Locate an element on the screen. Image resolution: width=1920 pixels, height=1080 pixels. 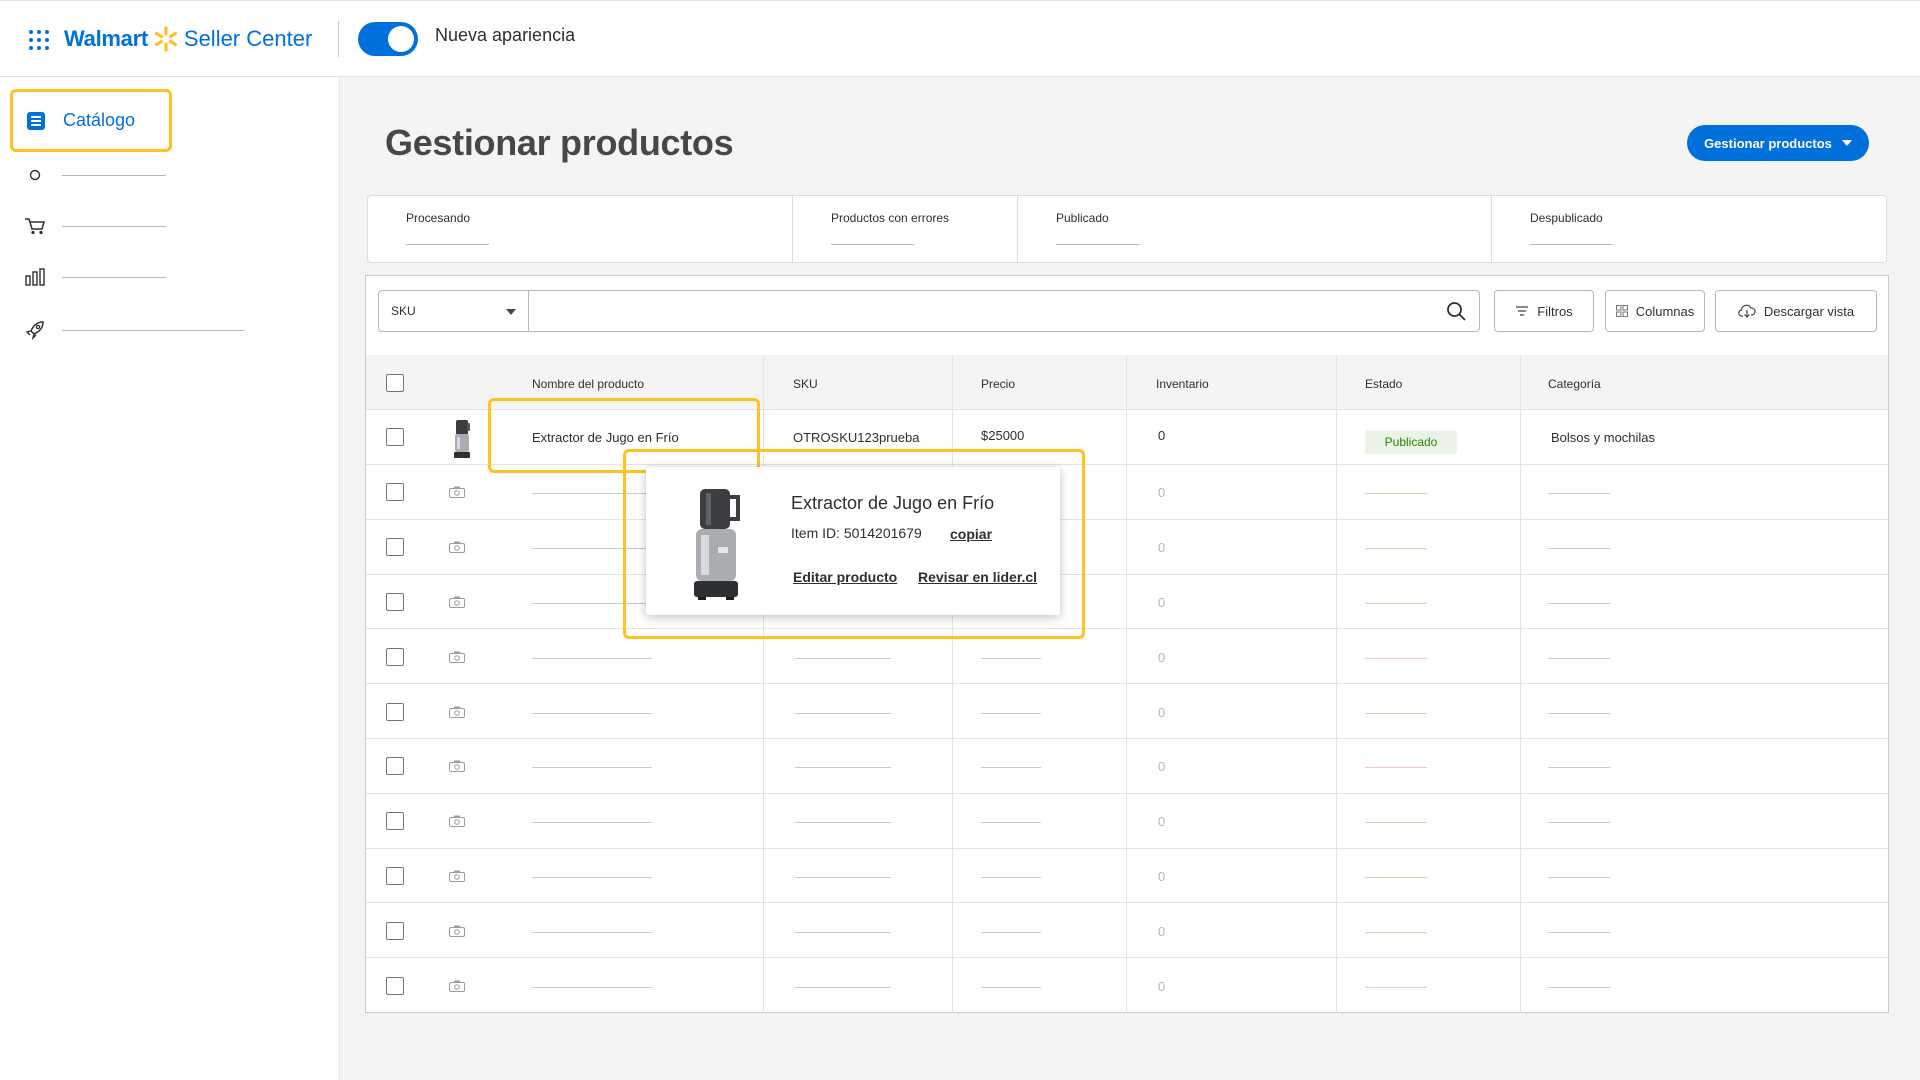
filters-label: Filtros is located at coordinates (1555, 311).